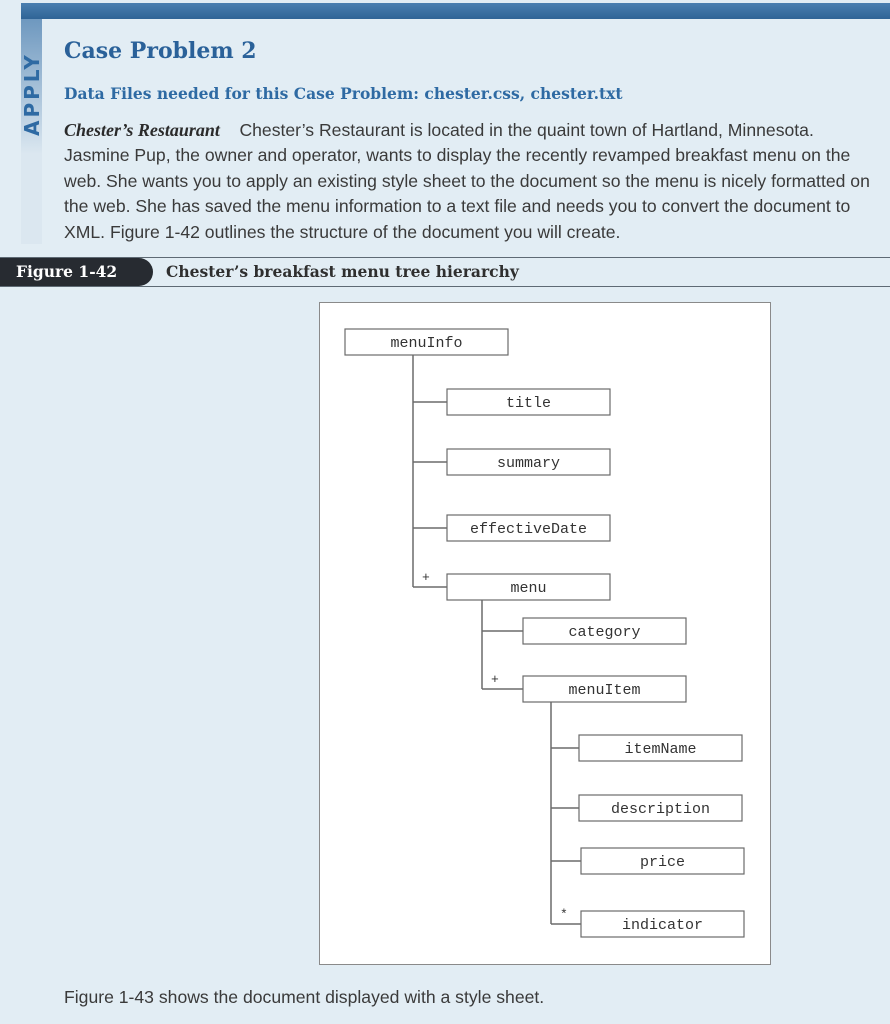 The image size is (890, 1024). I want to click on tree-node-title: title, so click(528, 402).